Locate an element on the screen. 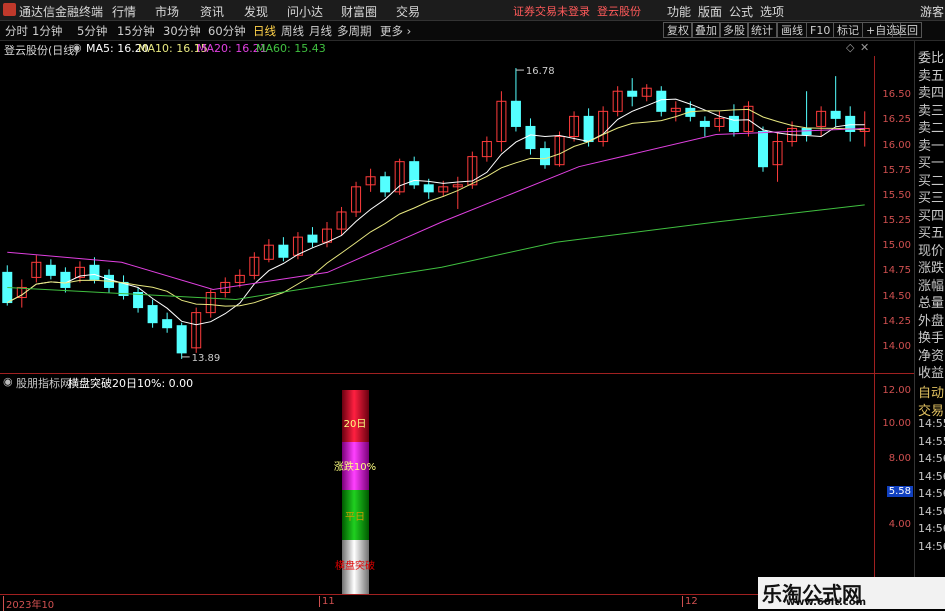 The image size is (945, 611). quote-label: 买四 is located at coordinates (931, 216).